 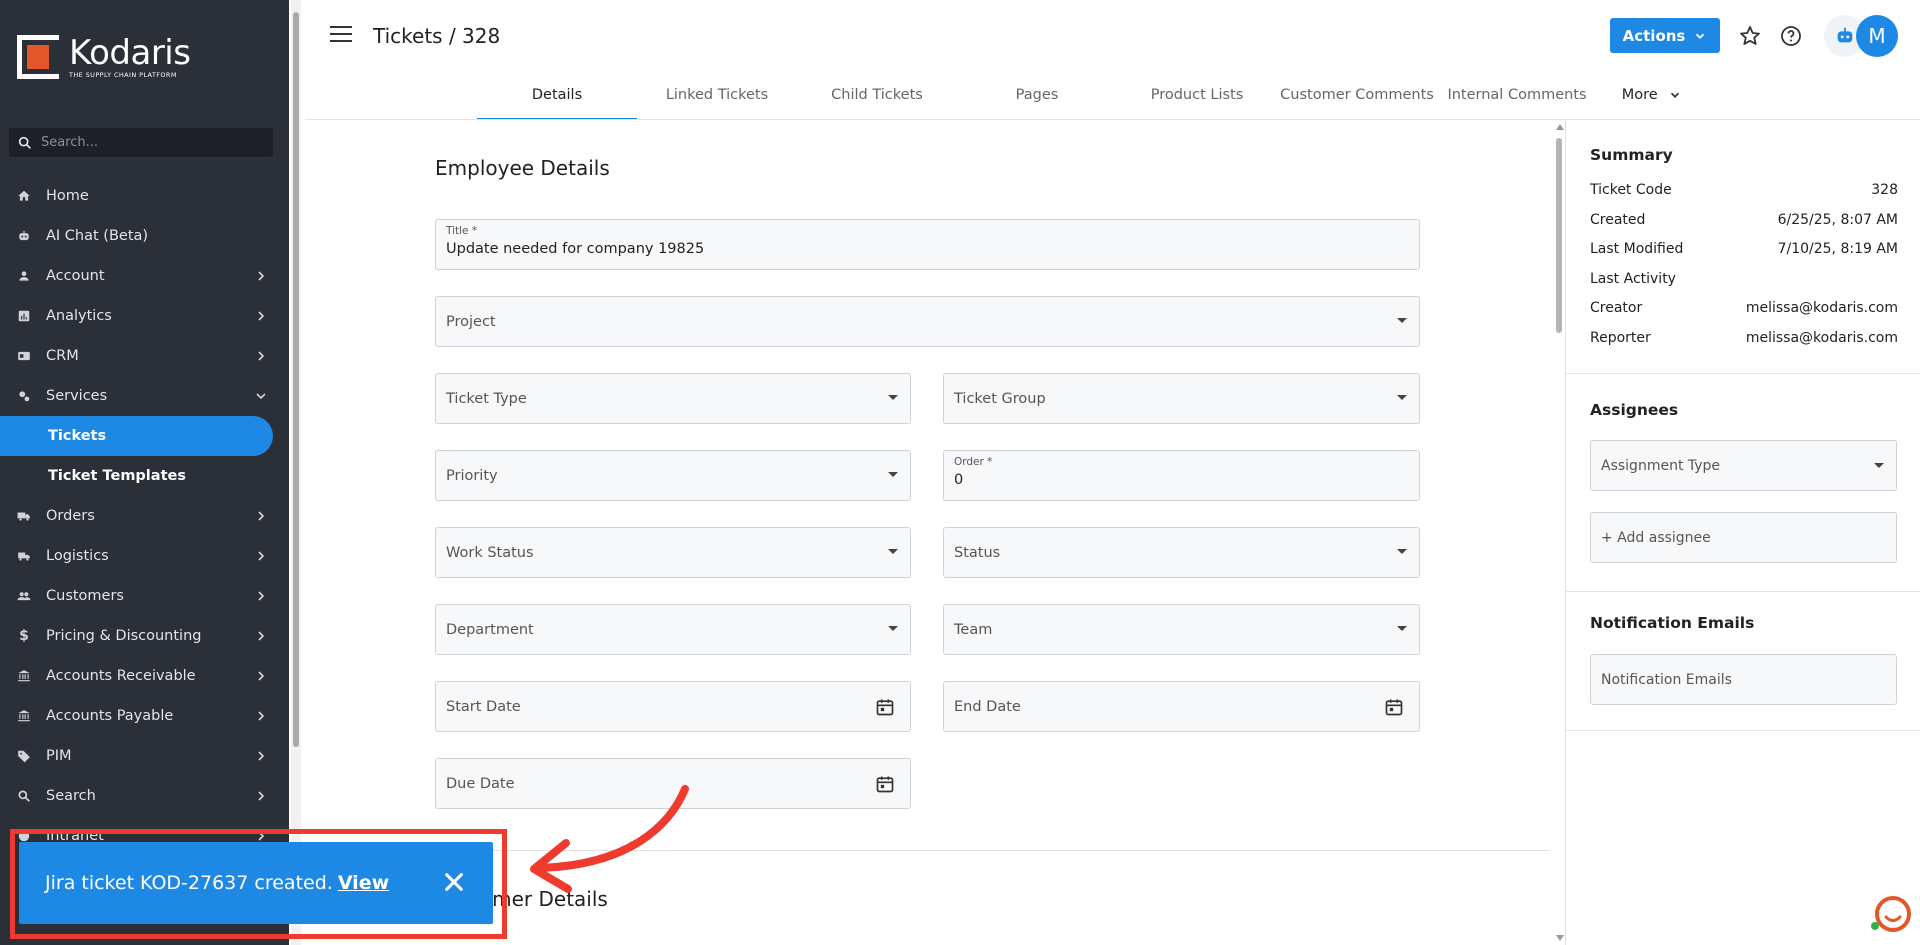 I want to click on sidebar-scrollbar-thumb, so click(x=296, y=379).